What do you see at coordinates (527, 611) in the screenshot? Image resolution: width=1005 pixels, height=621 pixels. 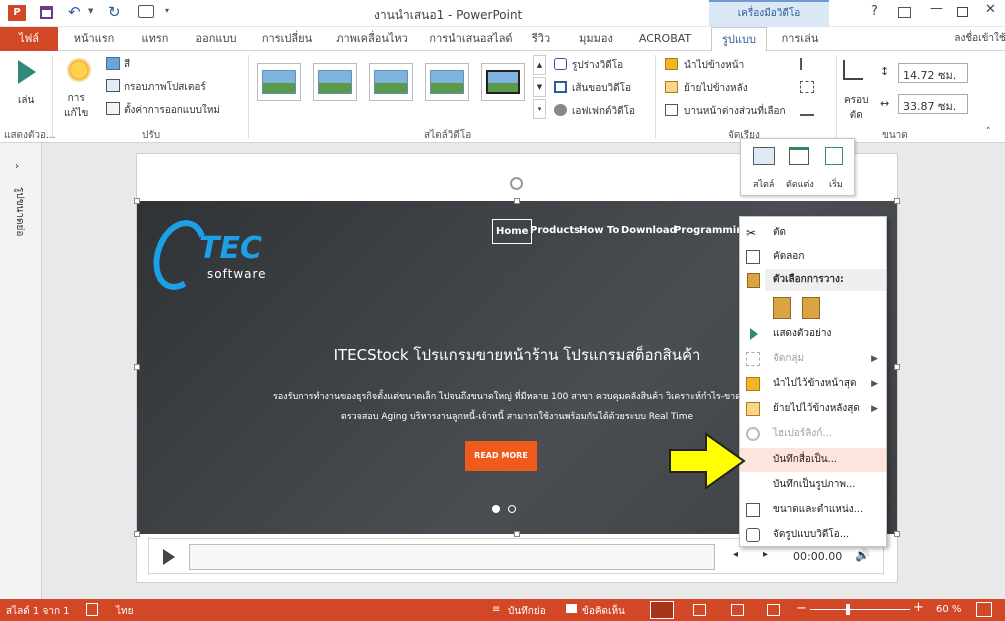 I see `notes-button: บันทึกย่อ` at bounding box center [527, 611].